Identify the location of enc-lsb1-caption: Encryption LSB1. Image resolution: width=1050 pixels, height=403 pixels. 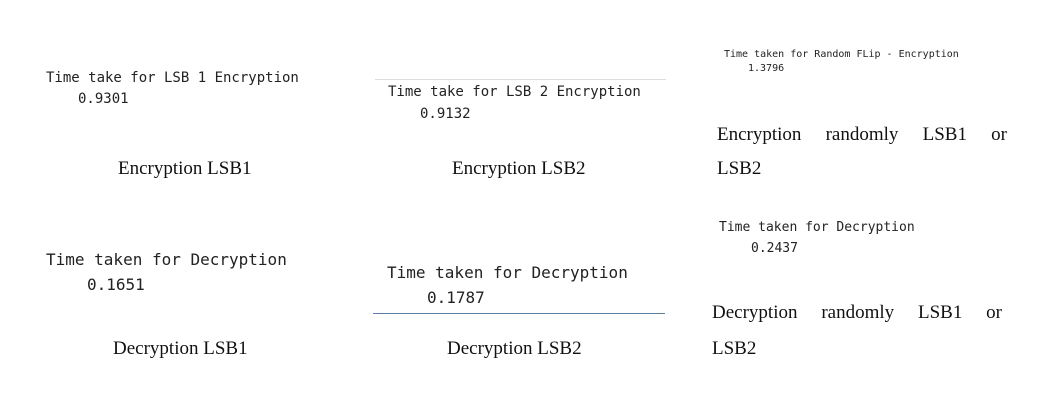
(185, 168).